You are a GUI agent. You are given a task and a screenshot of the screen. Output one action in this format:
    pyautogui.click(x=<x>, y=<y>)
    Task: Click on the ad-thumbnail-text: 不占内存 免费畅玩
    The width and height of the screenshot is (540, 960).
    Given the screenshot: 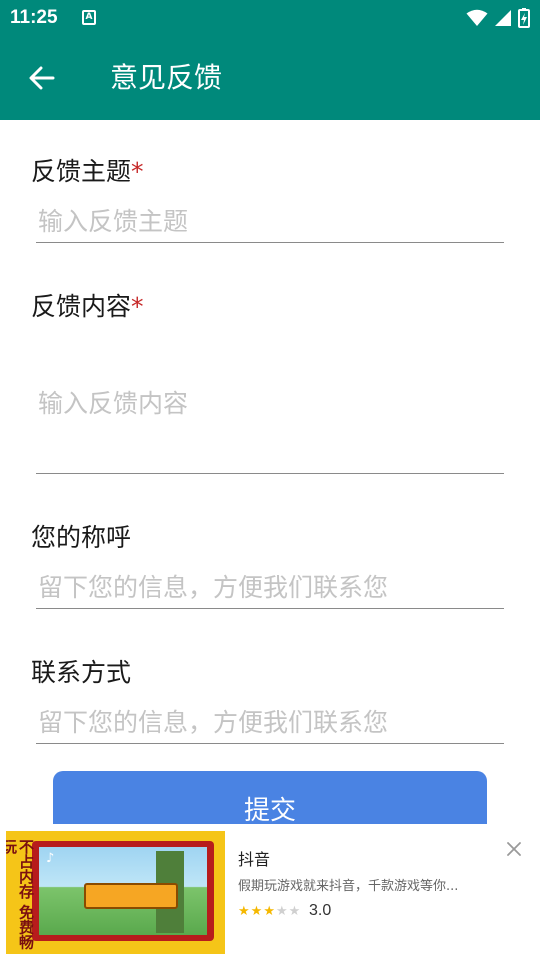 What is the action you would take?
    pyautogui.click(x=20, y=894)
    